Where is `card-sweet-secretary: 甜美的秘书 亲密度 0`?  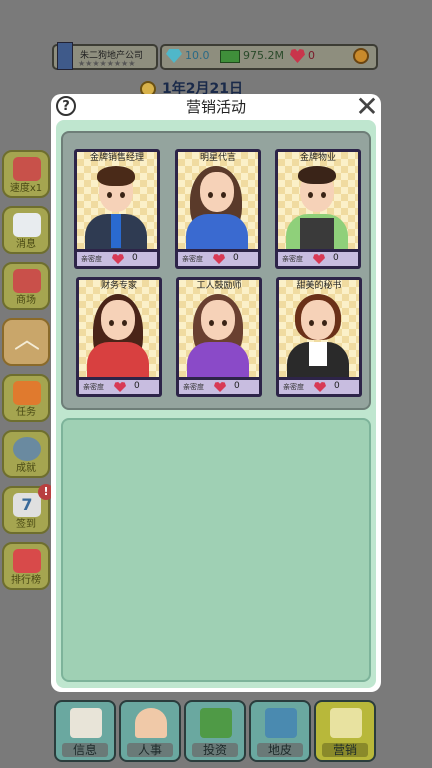 card-sweet-secretary: 甜美的秘书 亲密度 0 is located at coordinates (319, 337).